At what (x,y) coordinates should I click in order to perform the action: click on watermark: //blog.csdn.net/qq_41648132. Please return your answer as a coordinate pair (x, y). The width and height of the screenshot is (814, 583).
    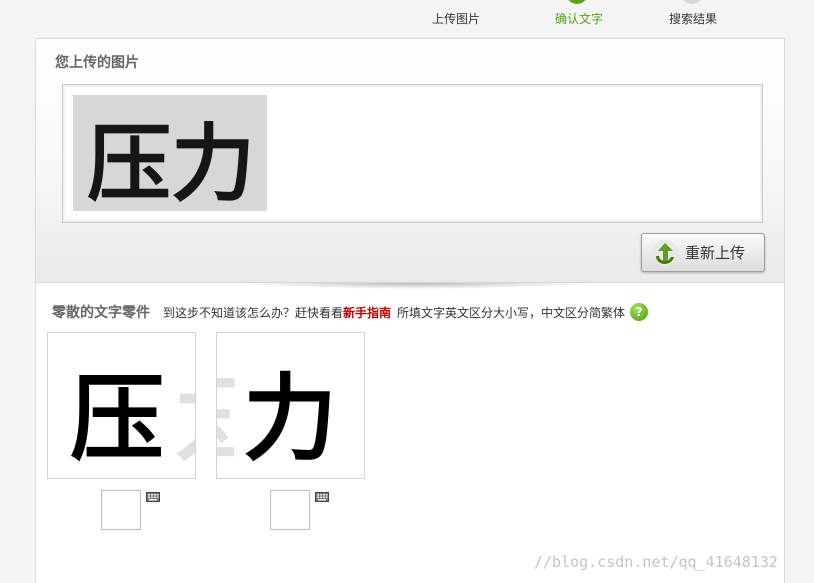
    Looking at the image, I should click on (656, 562).